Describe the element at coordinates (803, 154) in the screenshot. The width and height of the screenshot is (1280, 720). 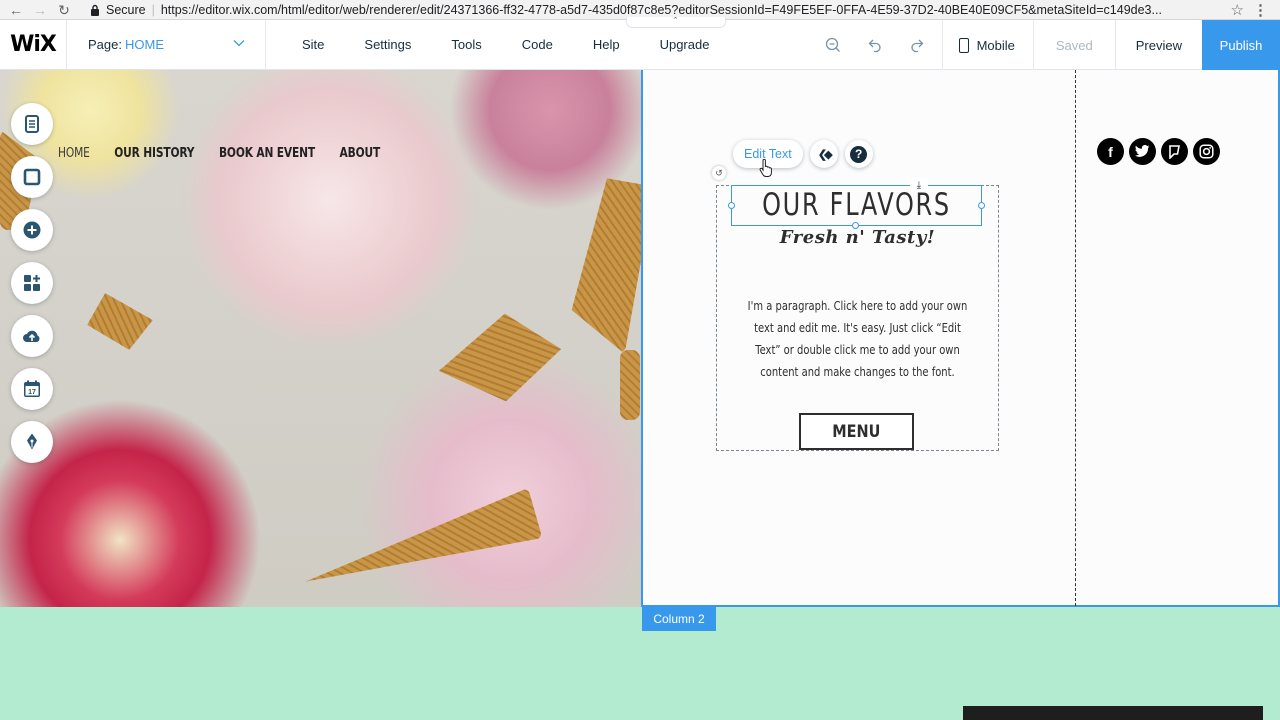
I see `text-edit-toolbar: Edit Text ❮◆ ?` at that location.